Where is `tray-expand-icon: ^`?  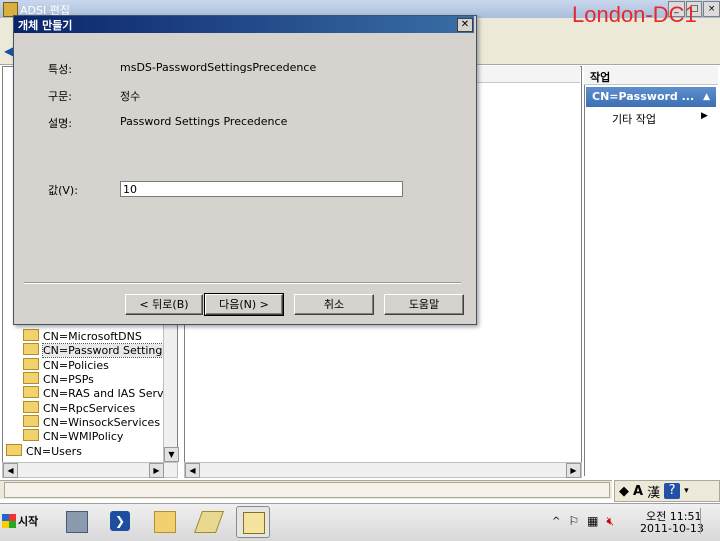 tray-expand-icon: ^ is located at coordinates (556, 521).